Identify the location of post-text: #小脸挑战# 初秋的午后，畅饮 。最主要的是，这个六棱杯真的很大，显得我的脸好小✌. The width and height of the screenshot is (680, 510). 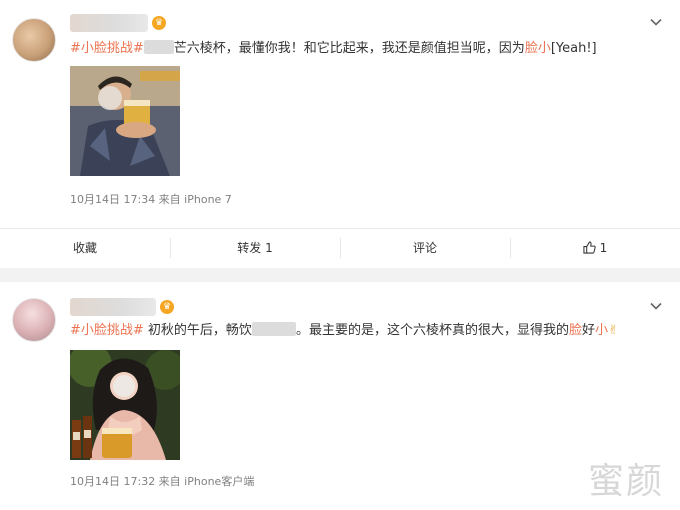
(344, 330).